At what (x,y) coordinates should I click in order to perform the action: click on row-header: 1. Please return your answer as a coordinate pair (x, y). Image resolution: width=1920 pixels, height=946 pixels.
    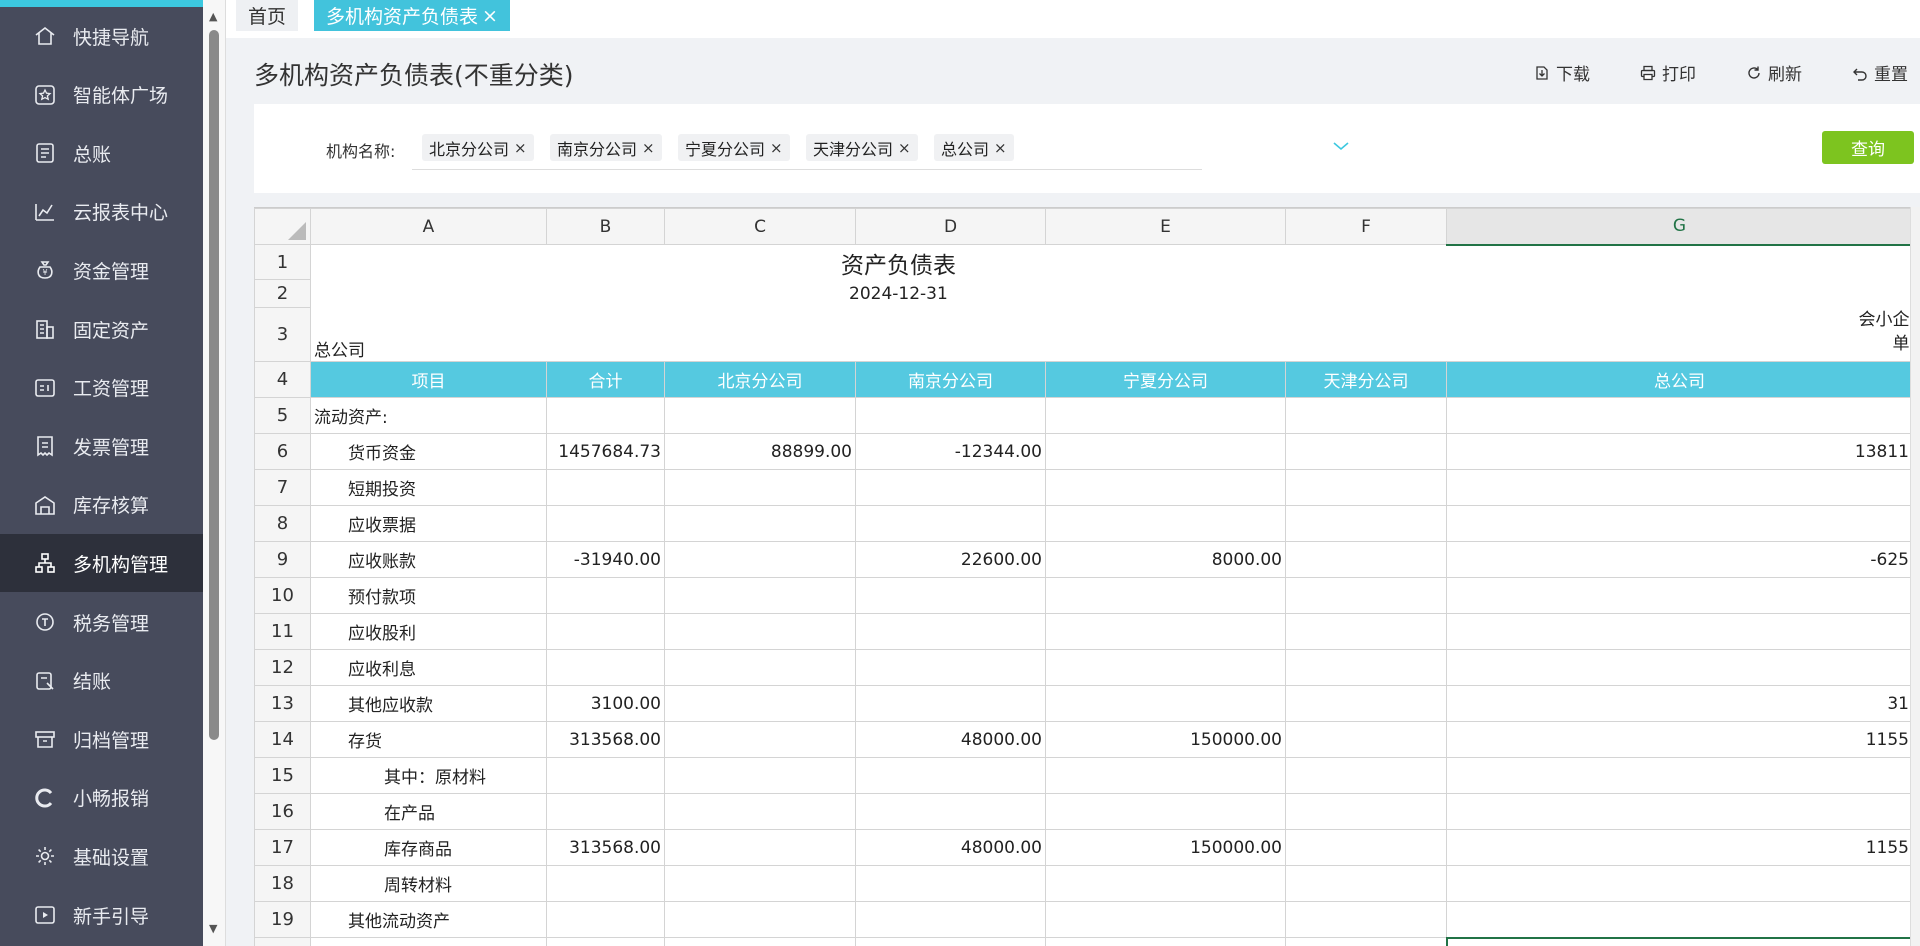
    Looking at the image, I should click on (282, 262).